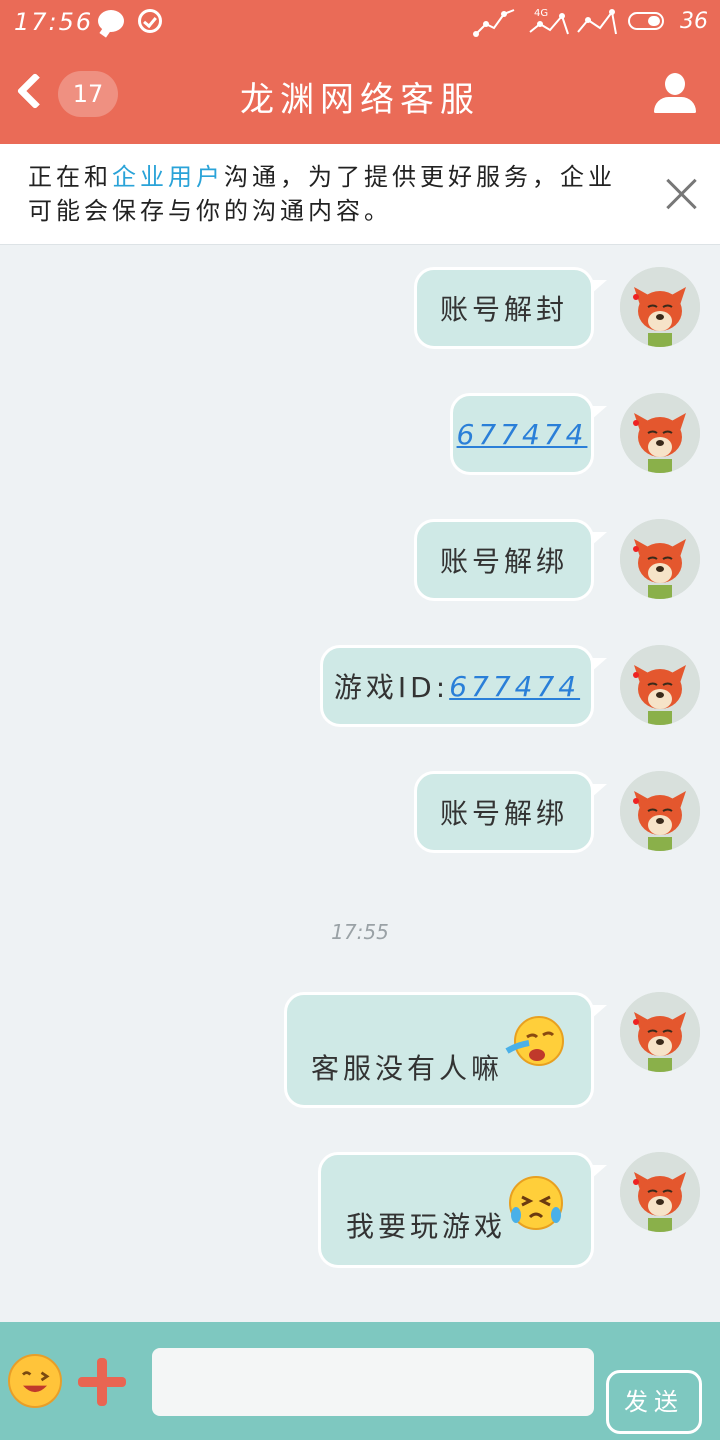 Image resolution: width=720 pixels, height=1440 pixels. Describe the element at coordinates (503, 309) in the screenshot. I see `message-text: 账号解封` at that location.